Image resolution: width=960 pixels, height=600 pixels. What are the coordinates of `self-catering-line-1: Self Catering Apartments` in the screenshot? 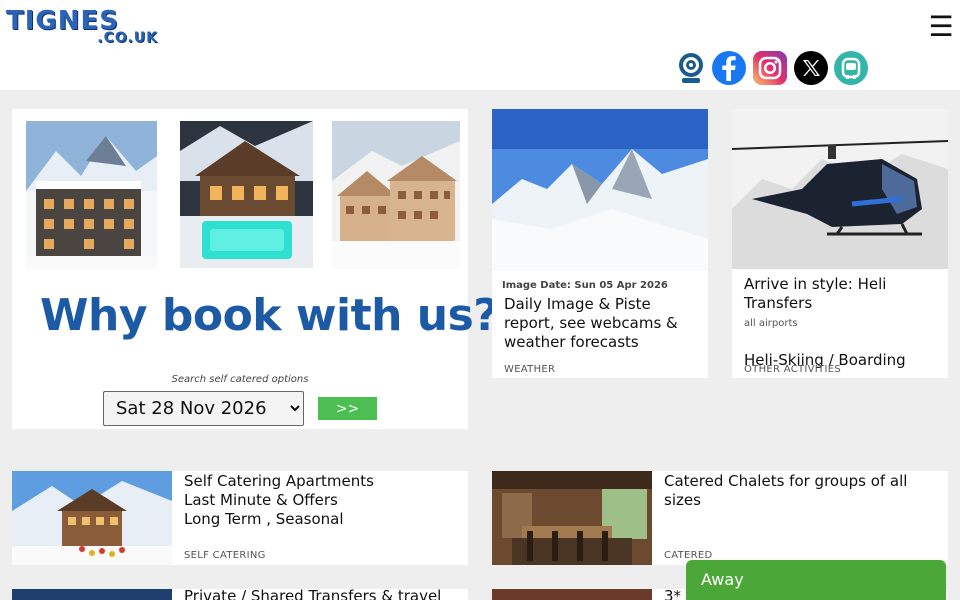 It's located at (279, 481).